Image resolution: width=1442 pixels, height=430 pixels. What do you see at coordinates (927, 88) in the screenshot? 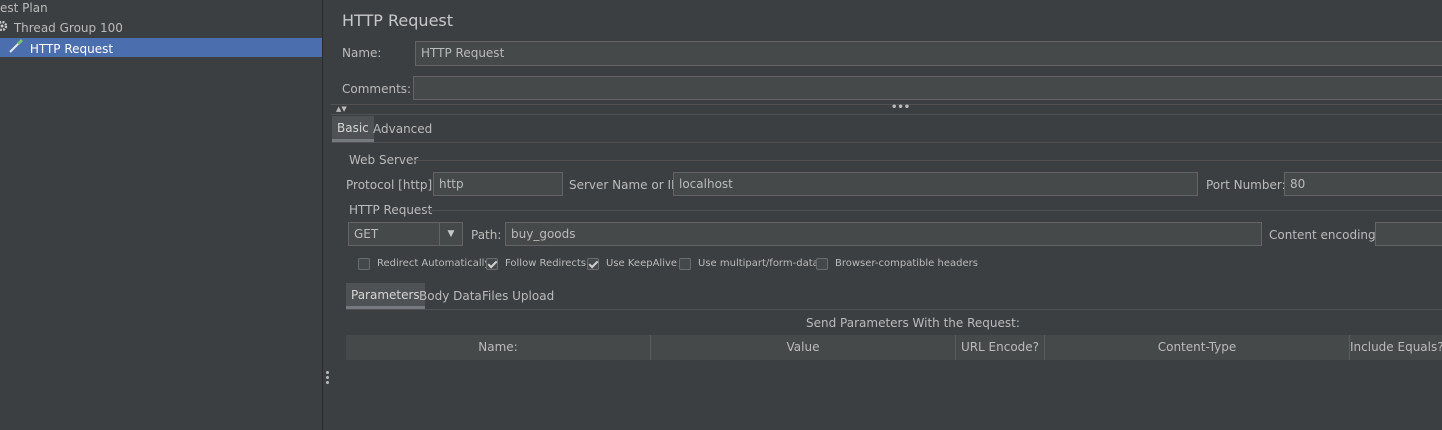
I see `comments-field` at bounding box center [927, 88].